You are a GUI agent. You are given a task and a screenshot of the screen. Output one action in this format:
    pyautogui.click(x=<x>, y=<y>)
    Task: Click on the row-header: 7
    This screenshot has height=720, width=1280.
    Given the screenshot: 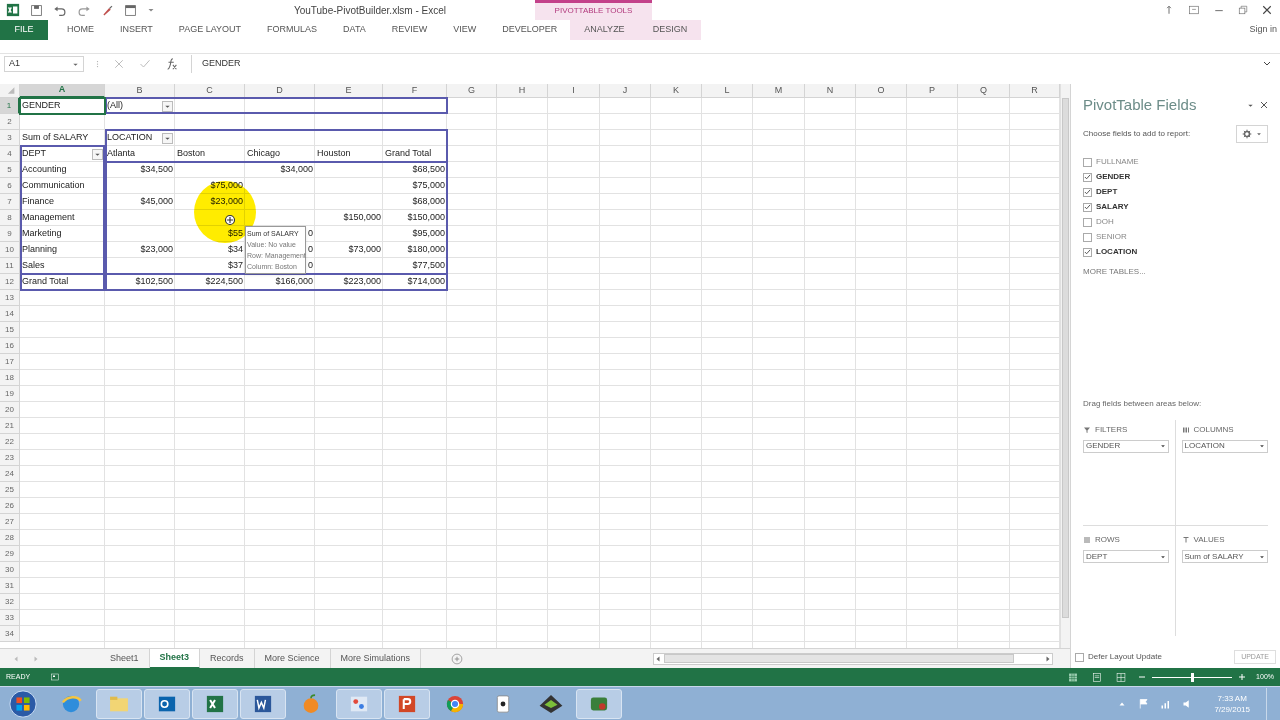 What is the action you would take?
    pyautogui.click(x=10, y=202)
    